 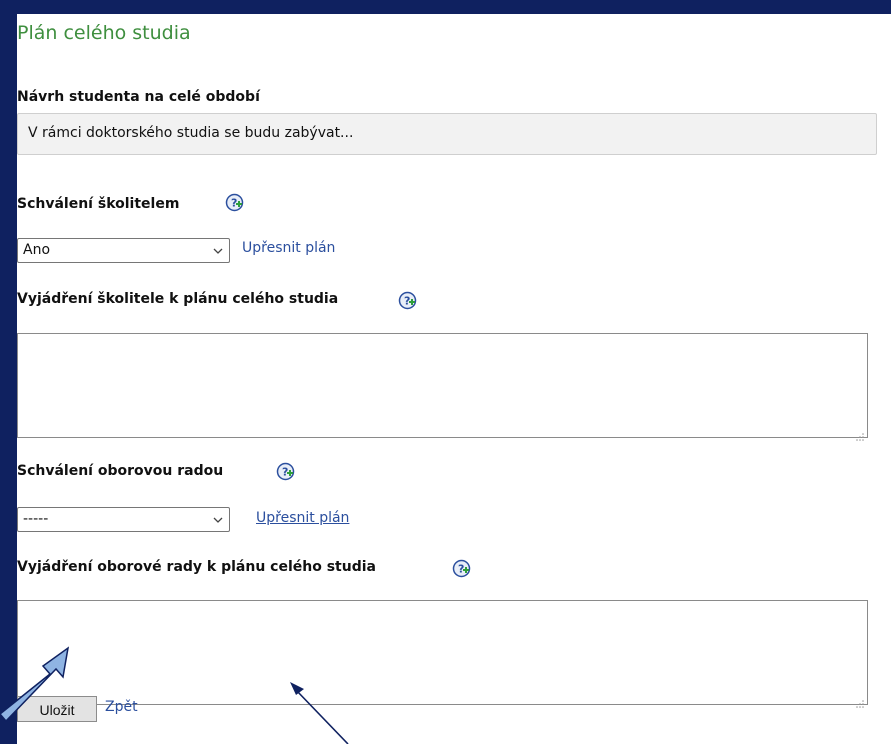 I want to click on annotation-arrows-overlay, so click(x=174, y=695).